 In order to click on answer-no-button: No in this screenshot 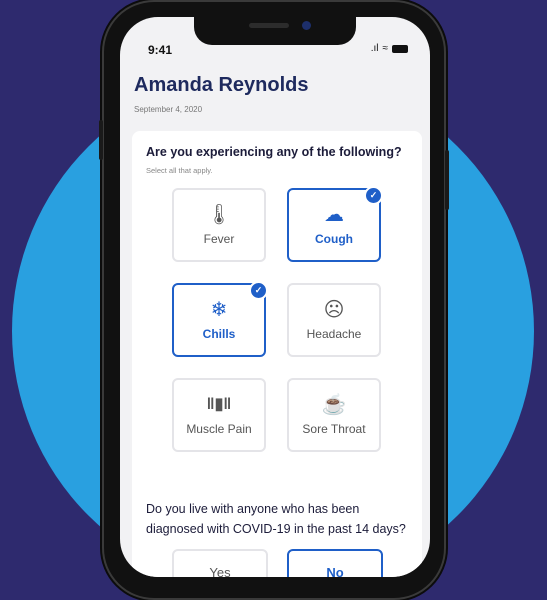, I will do `click(335, 563)`.